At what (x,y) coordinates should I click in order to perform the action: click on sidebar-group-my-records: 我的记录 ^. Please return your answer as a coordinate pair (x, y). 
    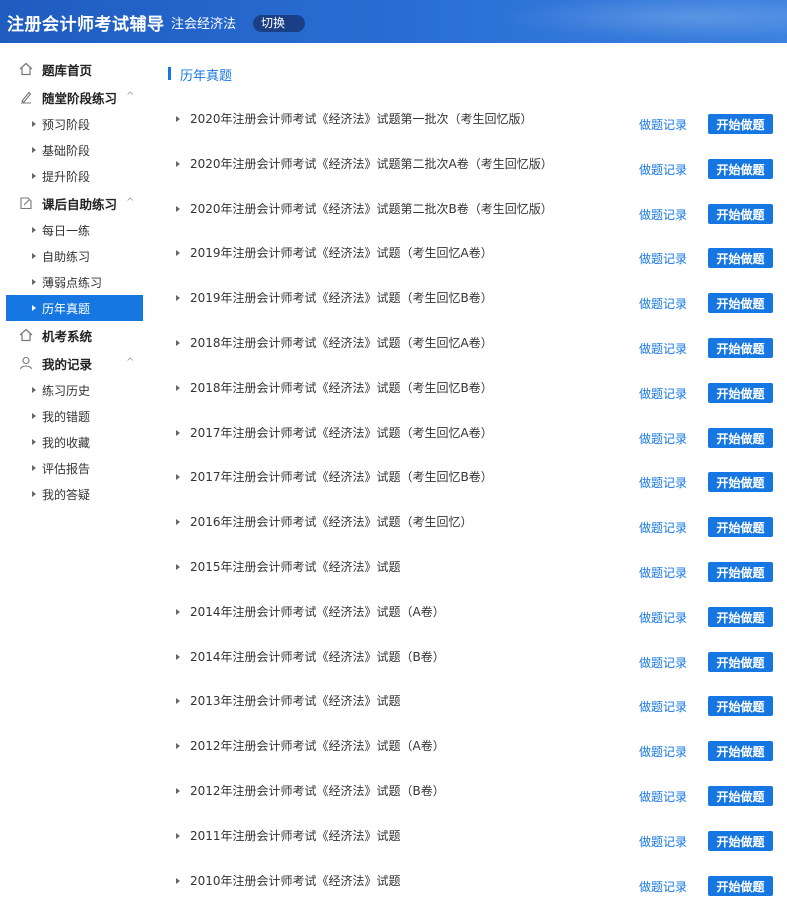
    Looking at the image, I should click on (74, 363).